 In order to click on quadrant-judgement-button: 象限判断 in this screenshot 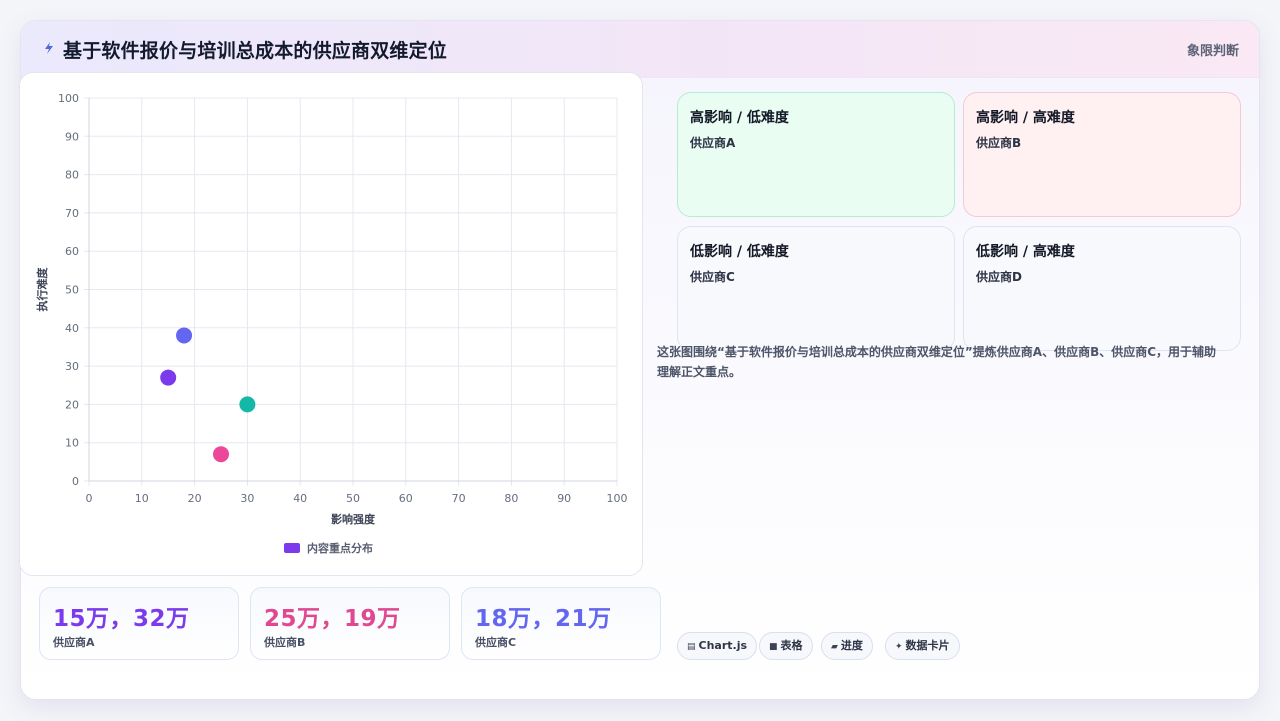, I will do `click(1213, 49)`.